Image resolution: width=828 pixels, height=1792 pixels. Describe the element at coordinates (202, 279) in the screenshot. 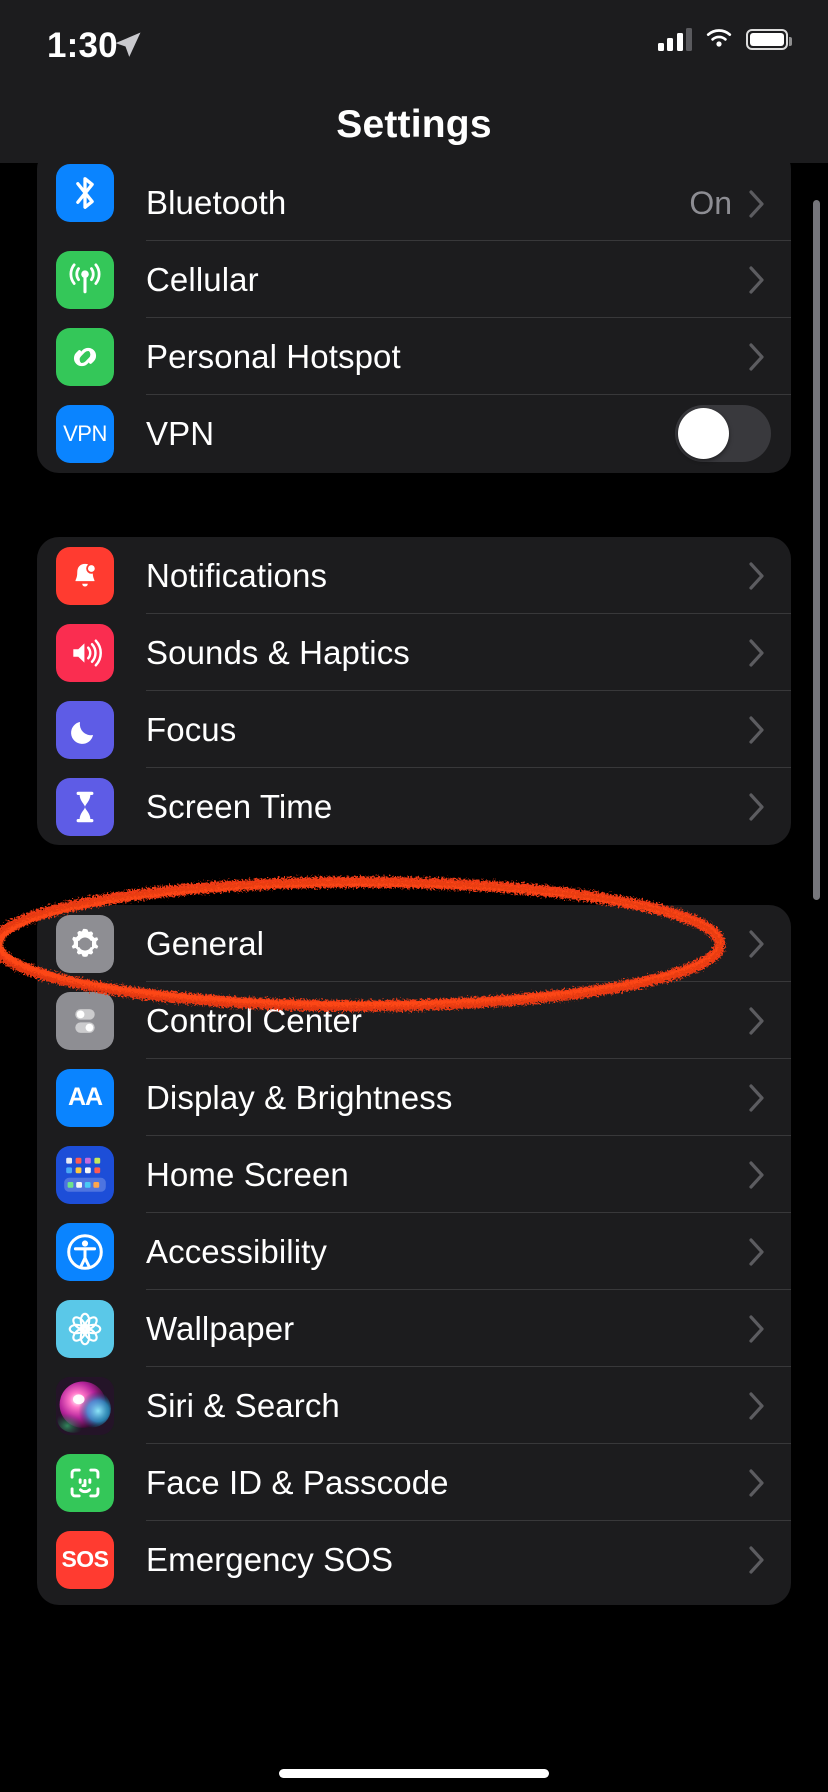

I see `settings-row-label: Cellular` at that location.